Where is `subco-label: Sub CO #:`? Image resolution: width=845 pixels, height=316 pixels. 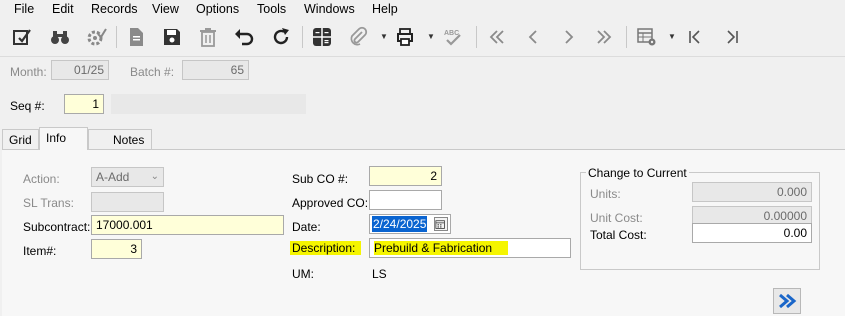 subco-label: Sub CO #: is located at coordinates (320, 179).